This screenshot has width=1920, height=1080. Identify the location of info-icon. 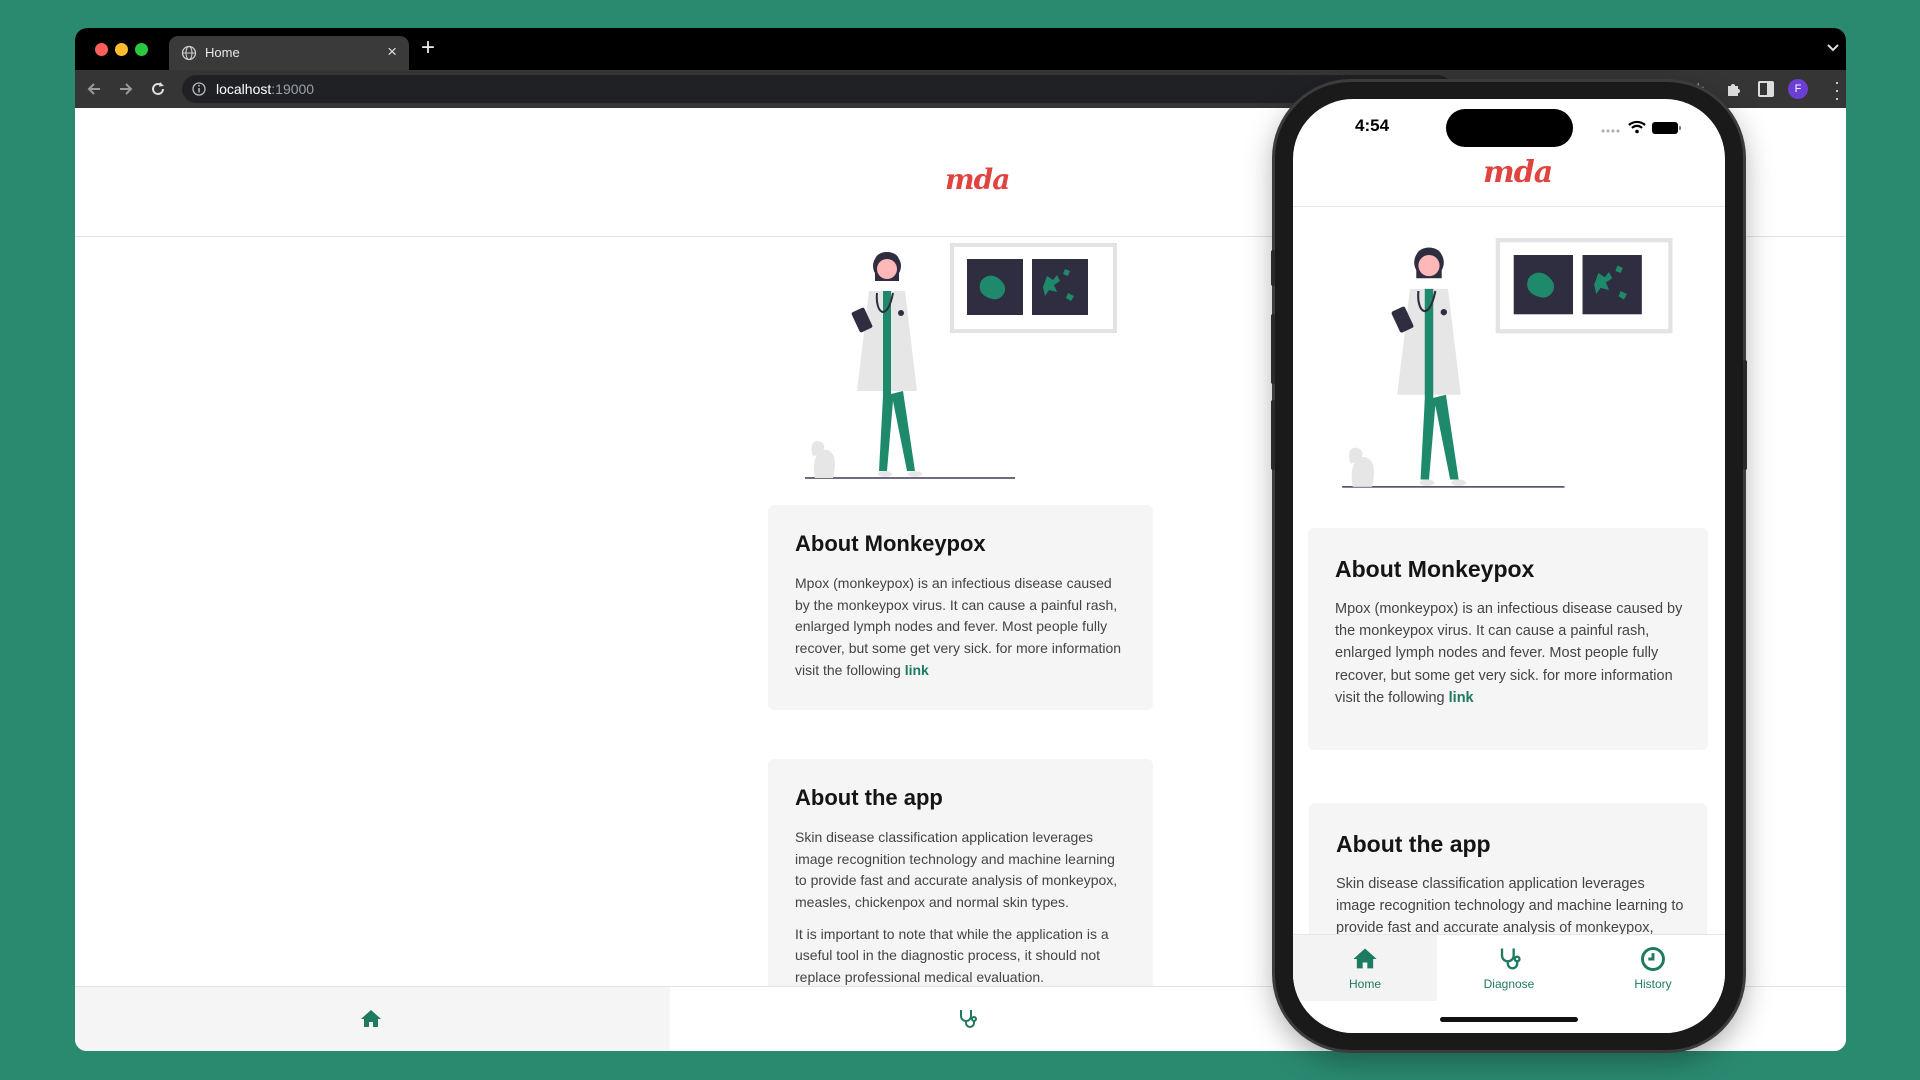
(199, 89).